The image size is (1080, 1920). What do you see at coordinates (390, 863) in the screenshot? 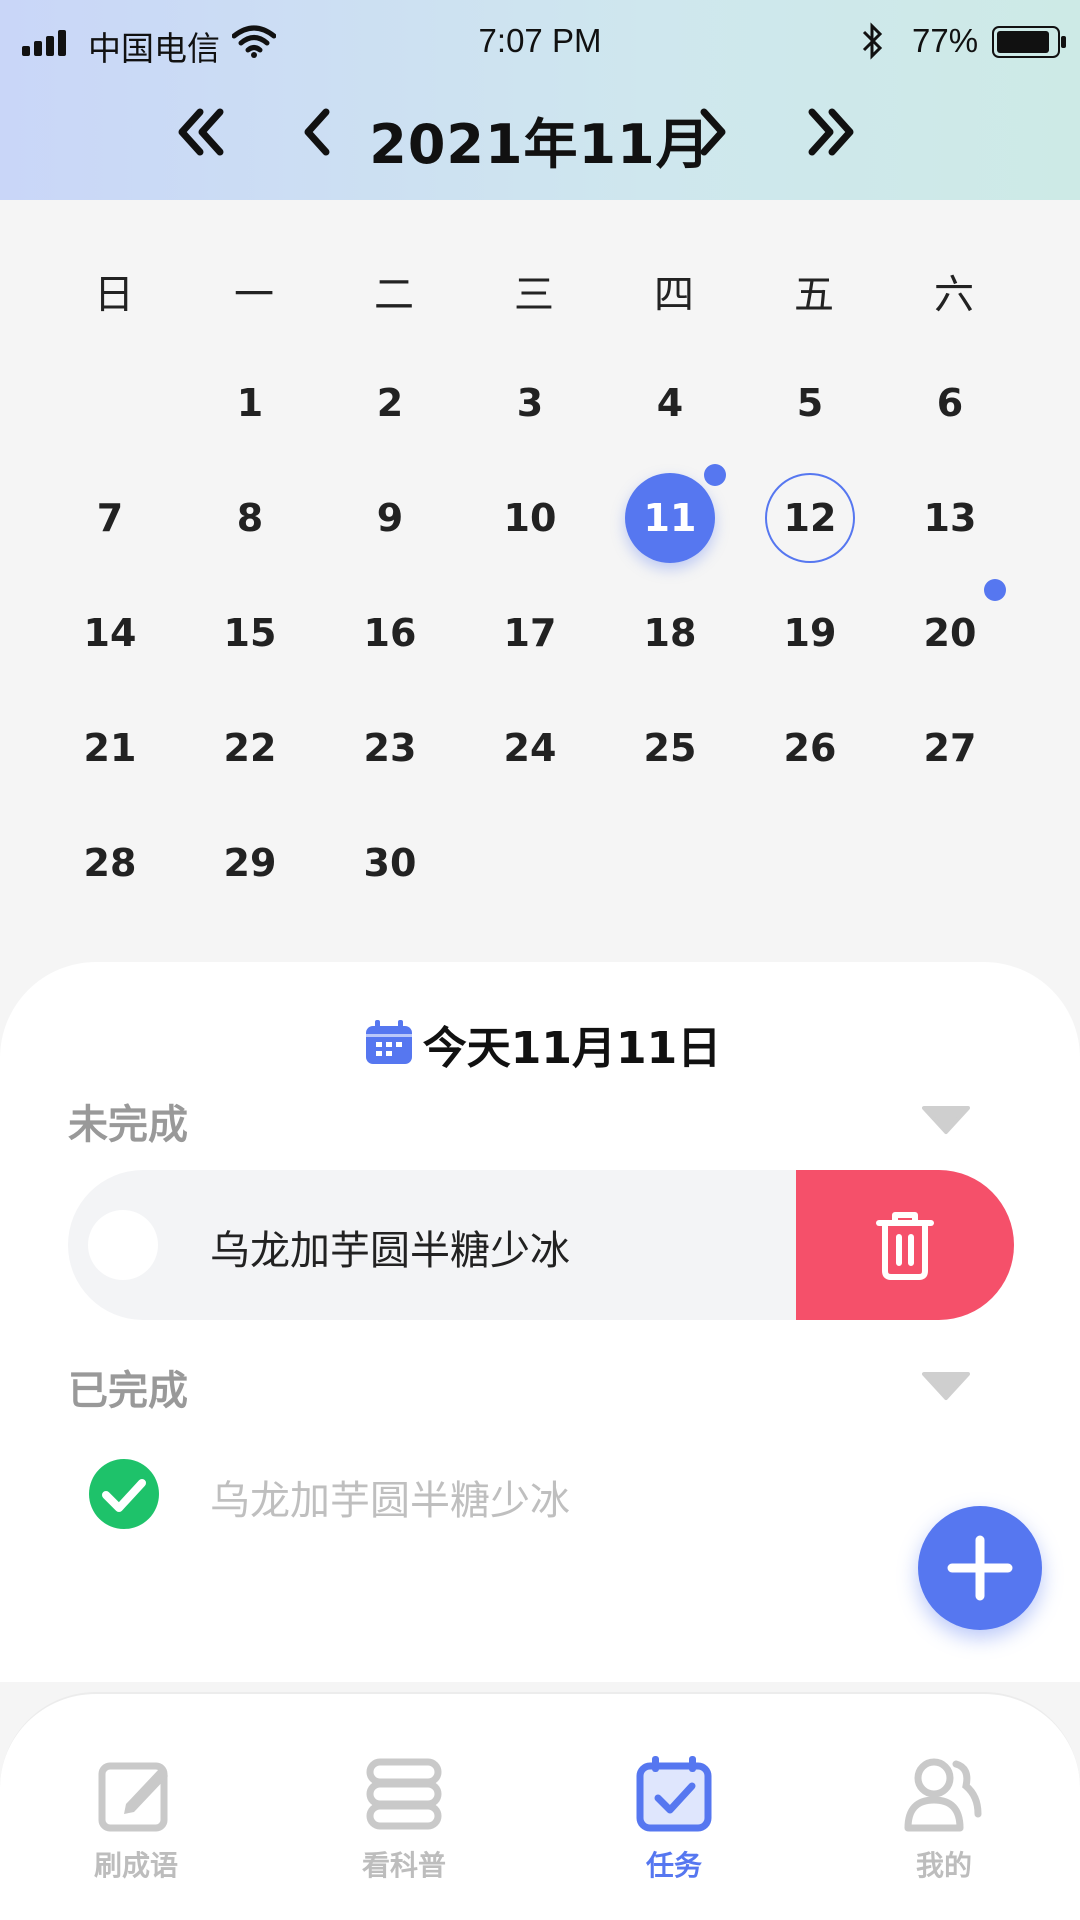
I see `calendar-day: 30` at bounding box center [390, 863].